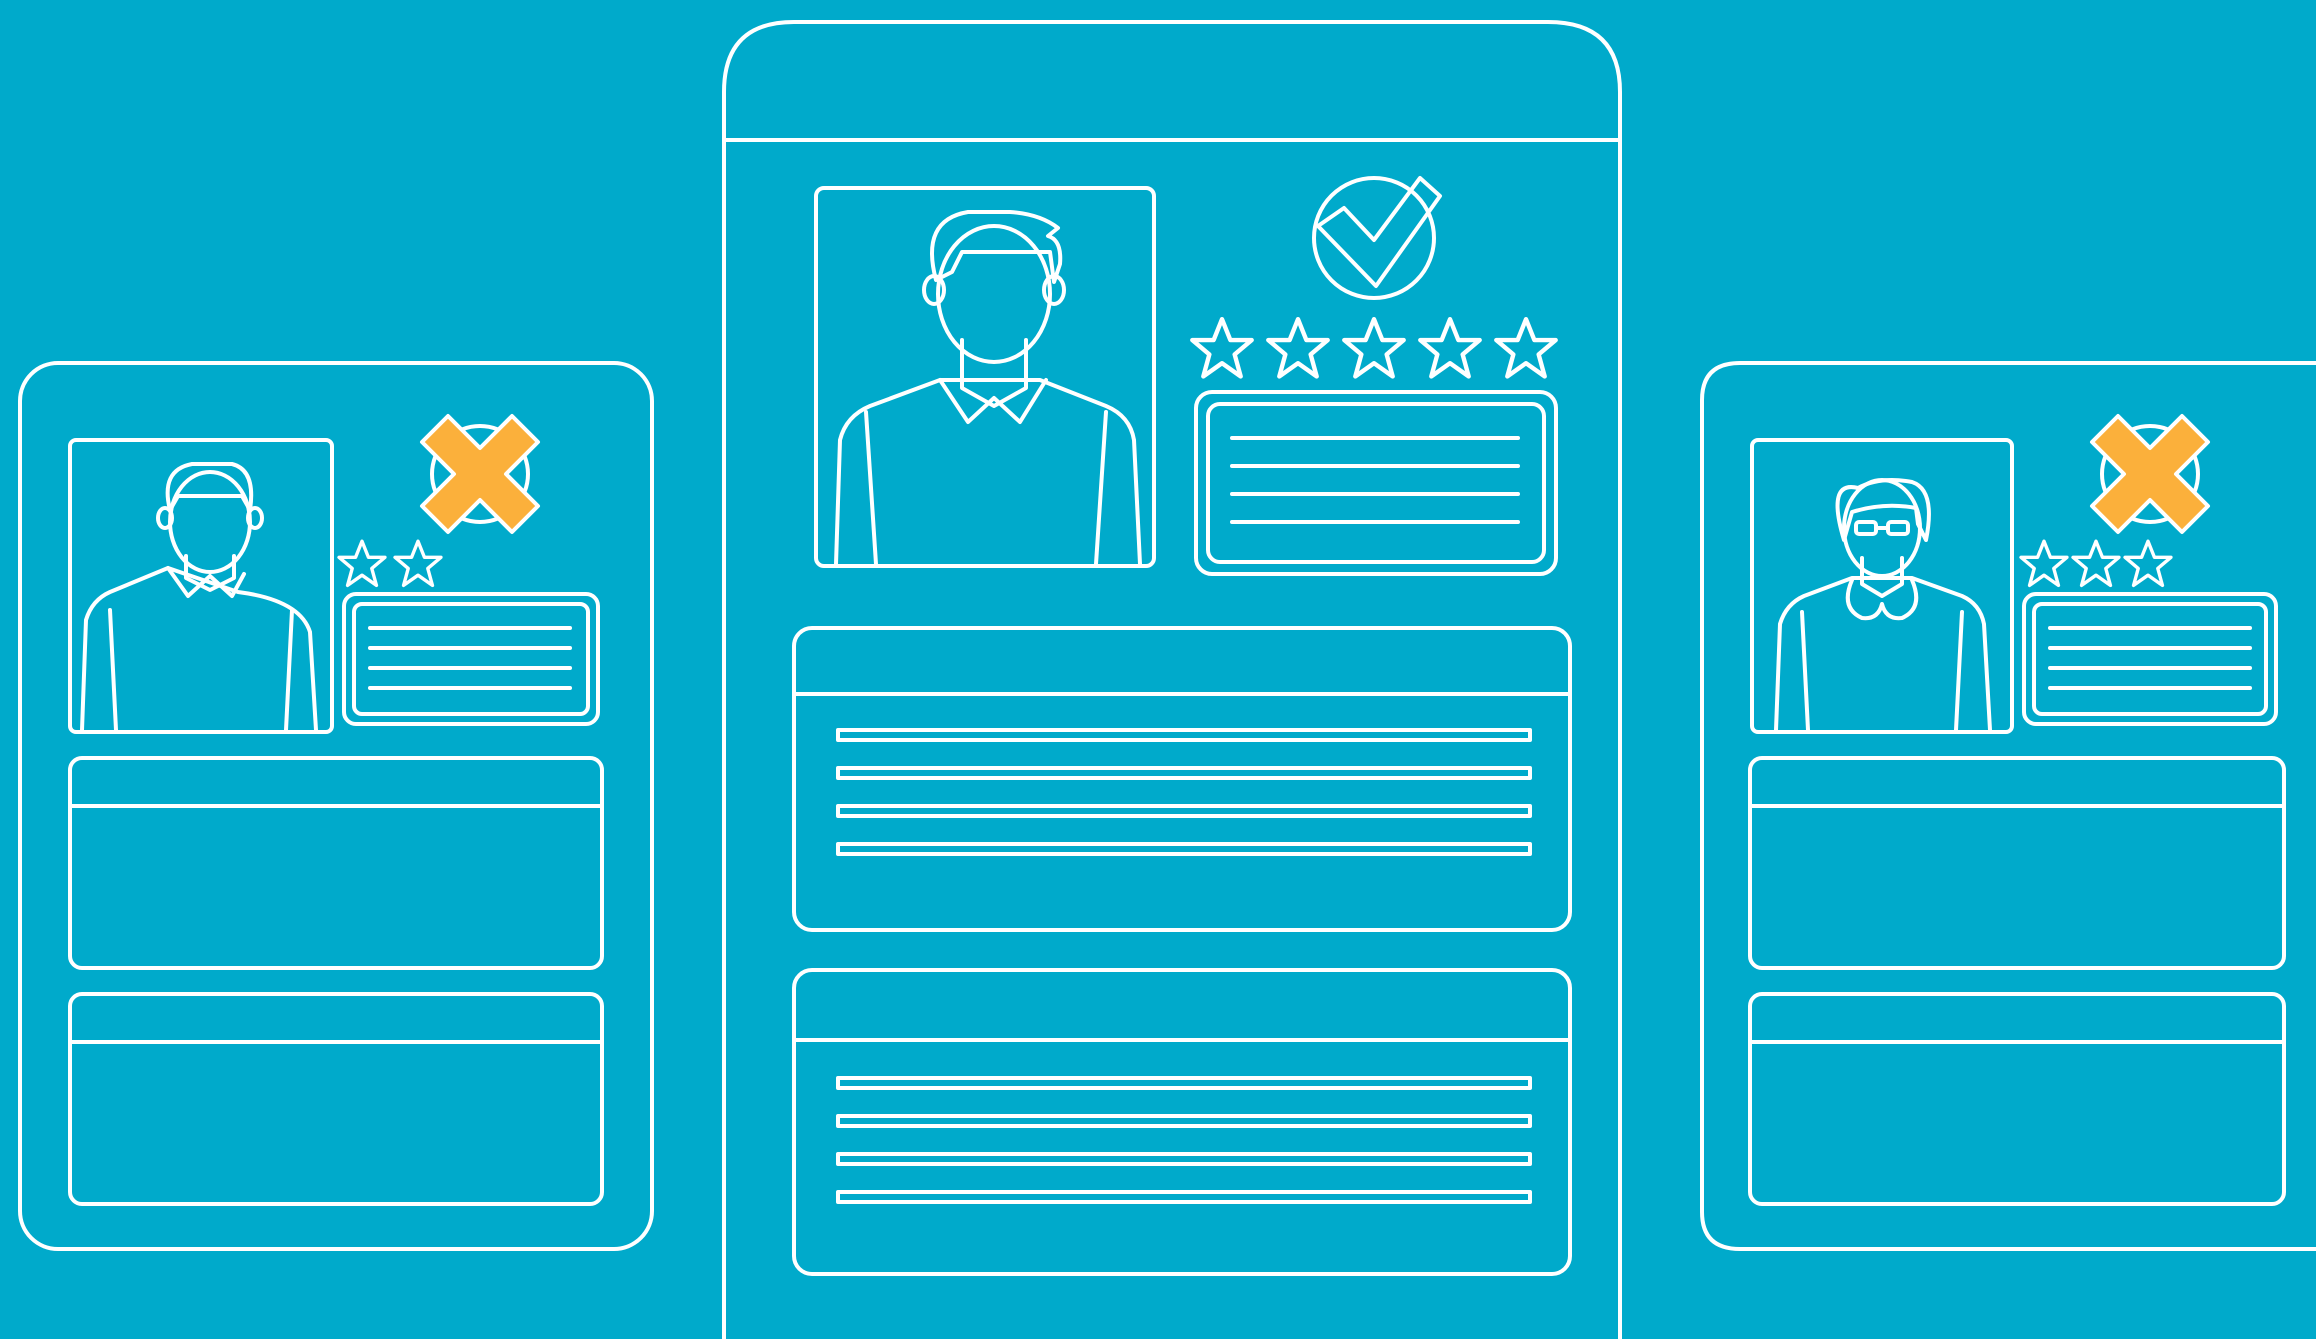 This screenshot has width=2316, height=1339. I want to click on left-photo-frame, so click(201, 586).